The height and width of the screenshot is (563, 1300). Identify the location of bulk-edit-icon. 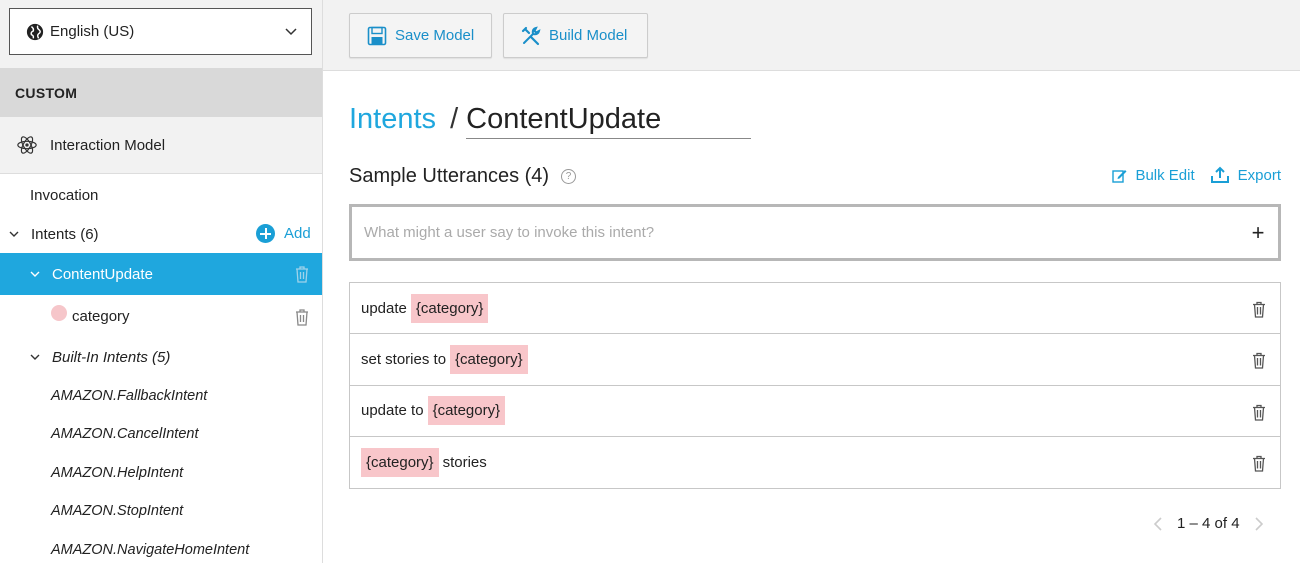
(1119, 176).